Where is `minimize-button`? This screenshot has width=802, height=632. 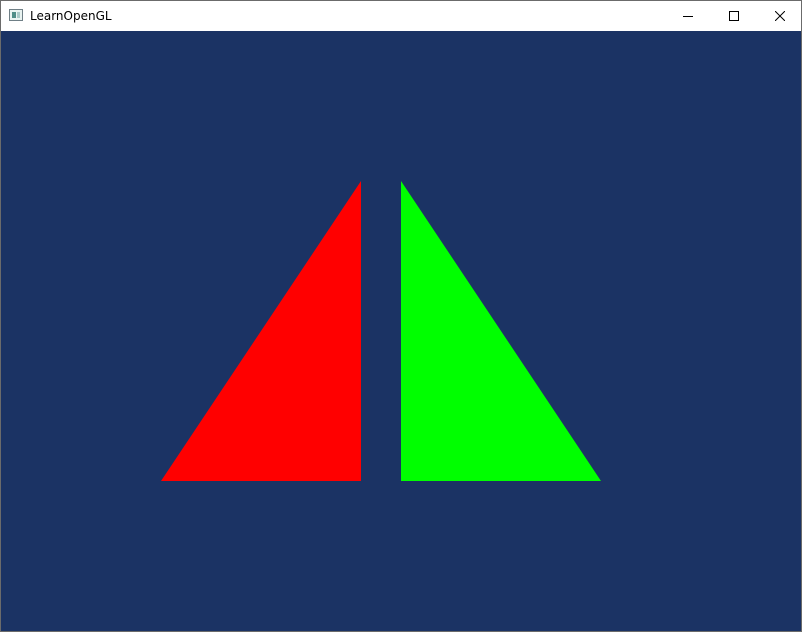 minimize-button is located at coordinates (688, 16).